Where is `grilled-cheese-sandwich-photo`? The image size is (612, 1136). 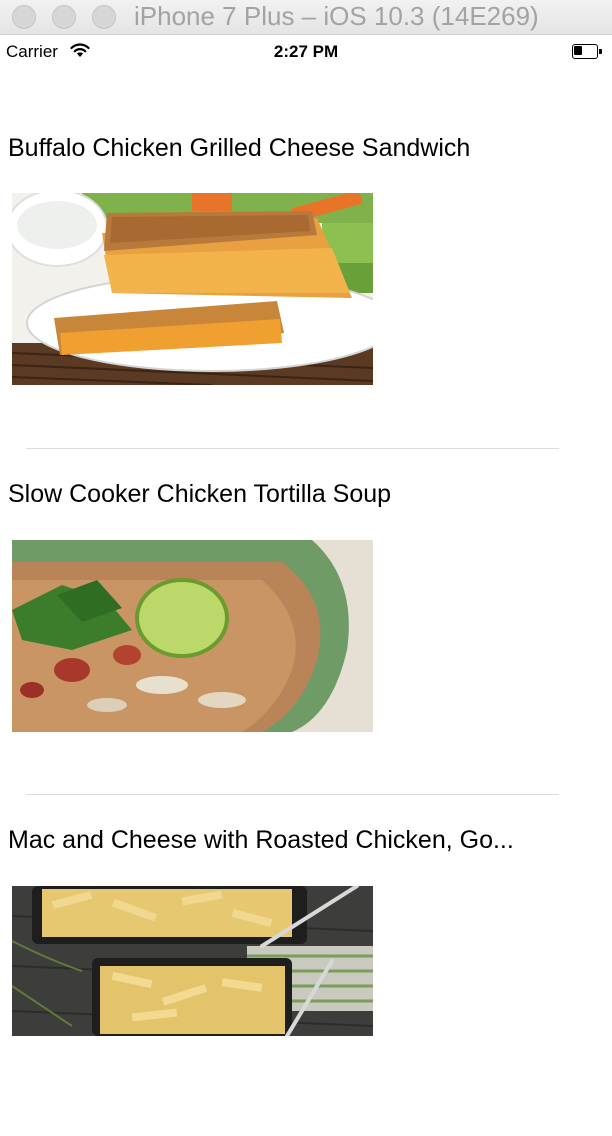 grilled-cheese-sandwich-photo is located at coordinates (192, 289).